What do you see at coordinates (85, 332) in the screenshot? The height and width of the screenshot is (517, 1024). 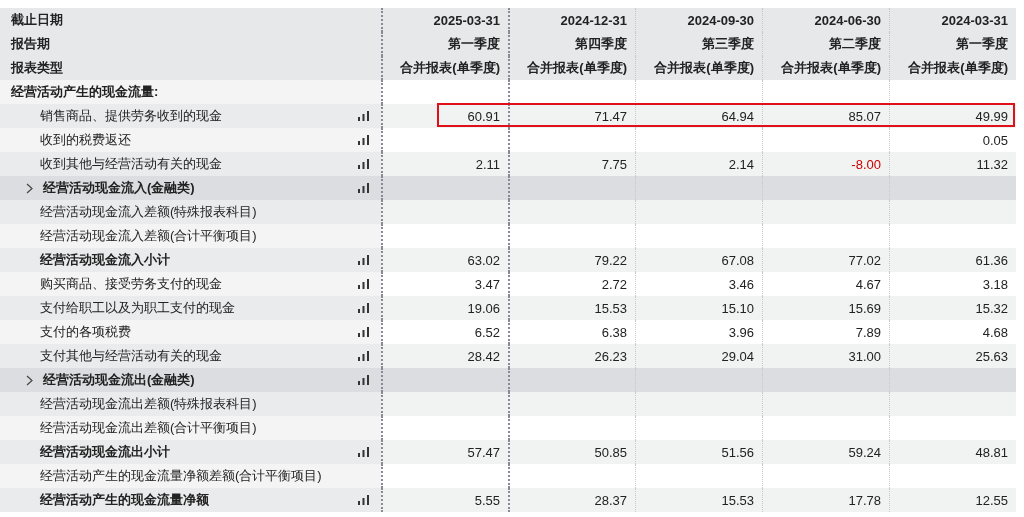 I see `row-label: 支付的各项税费` at bounding box center [85, 332].